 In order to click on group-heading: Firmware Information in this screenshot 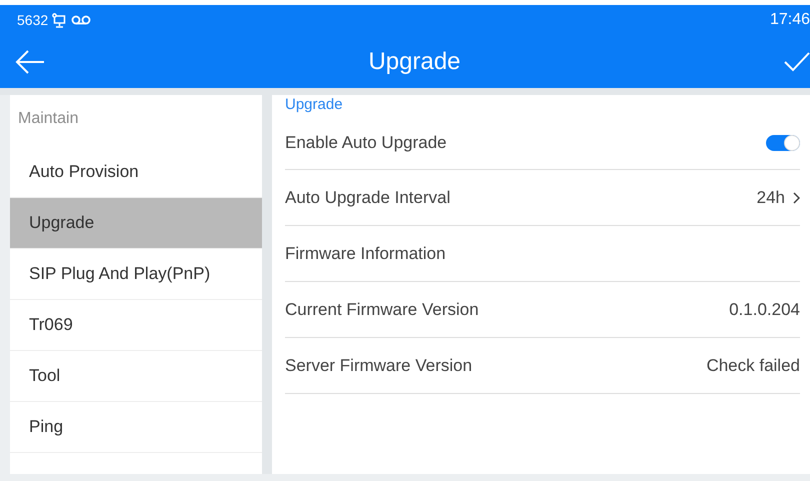, I will do `click(365, 253)`.